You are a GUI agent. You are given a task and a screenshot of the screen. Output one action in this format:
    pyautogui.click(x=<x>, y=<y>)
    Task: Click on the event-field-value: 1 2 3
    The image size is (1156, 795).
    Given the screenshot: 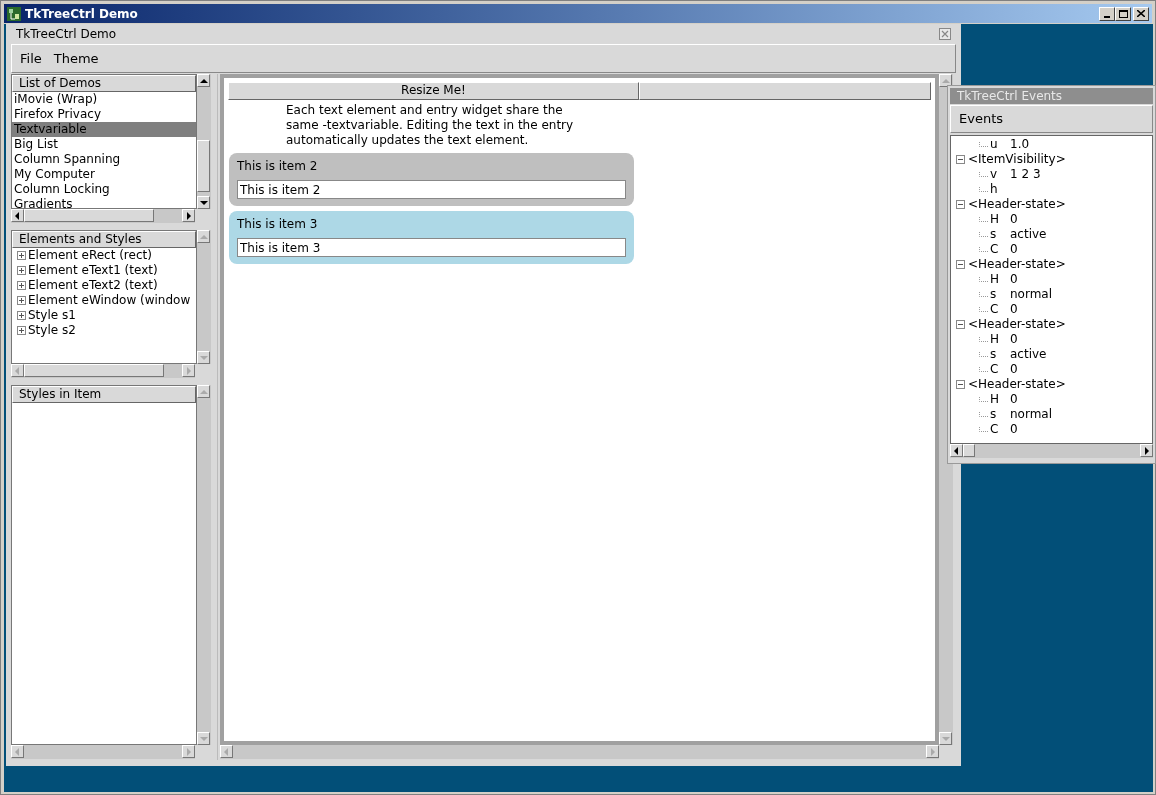 What is the action you would take?
    pyautogui.click(x=1025, y=174)
    